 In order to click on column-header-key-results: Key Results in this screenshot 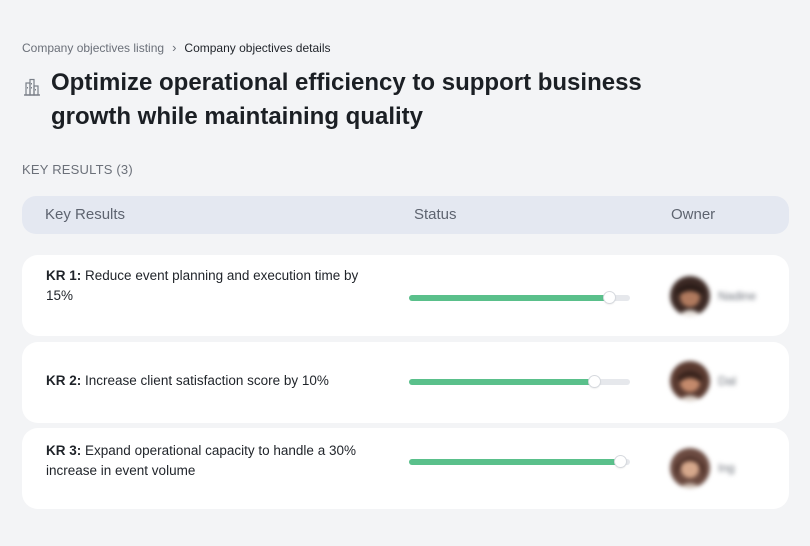, I will do `click(85, 214)`.